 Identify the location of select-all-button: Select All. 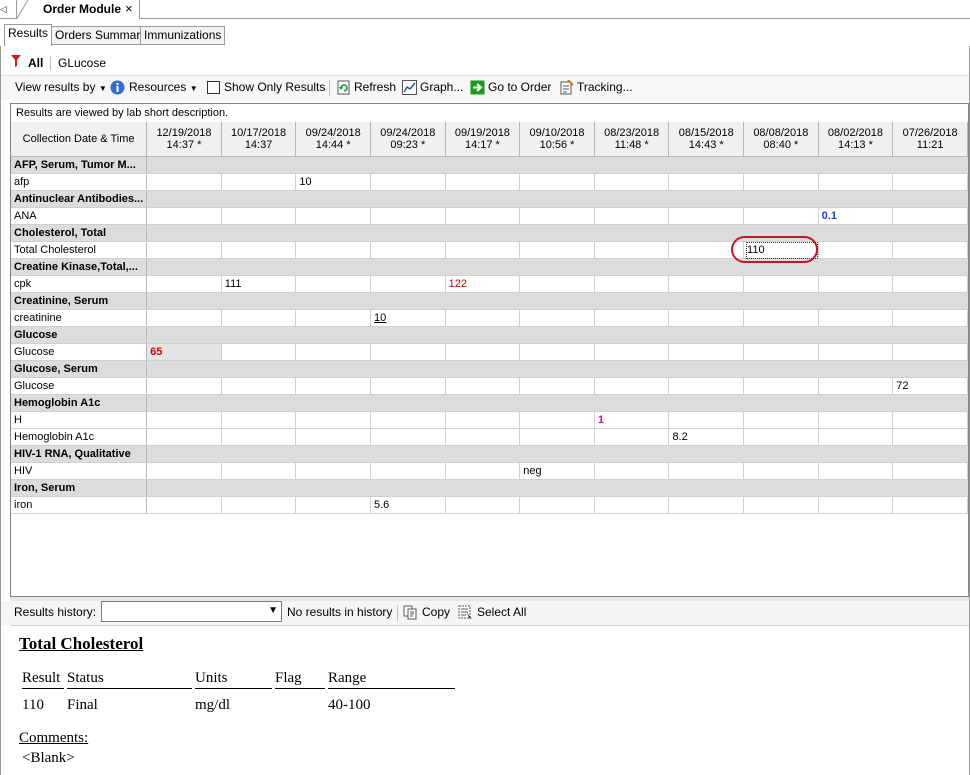
(501, 612).